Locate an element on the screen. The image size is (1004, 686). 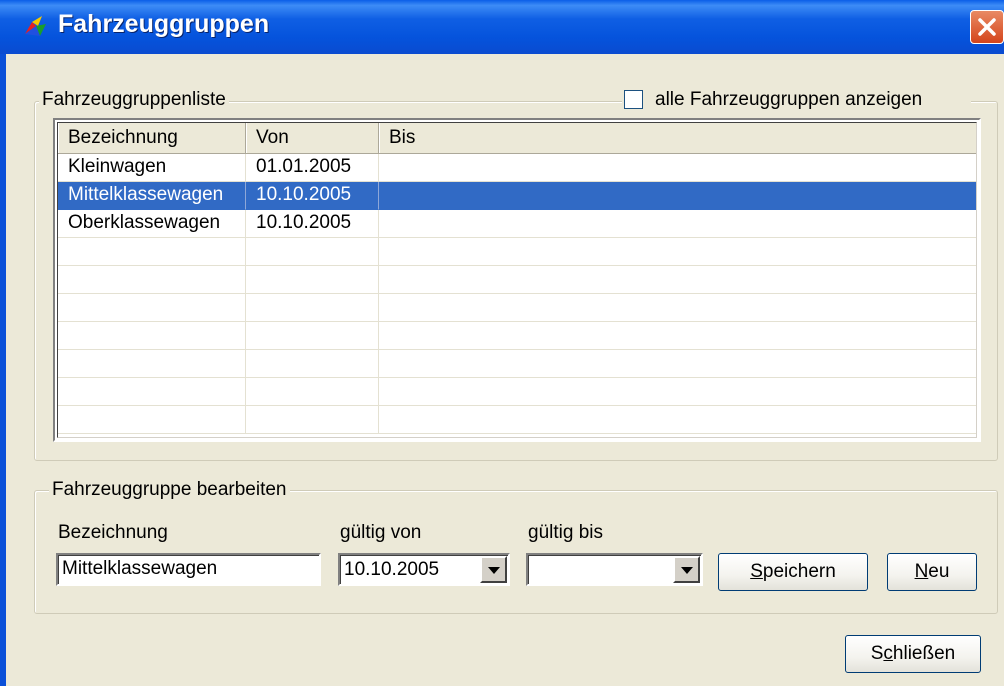
table-row-selected: Mittelklassewagen 10.10.2005 is located at coordinates (517, 196).